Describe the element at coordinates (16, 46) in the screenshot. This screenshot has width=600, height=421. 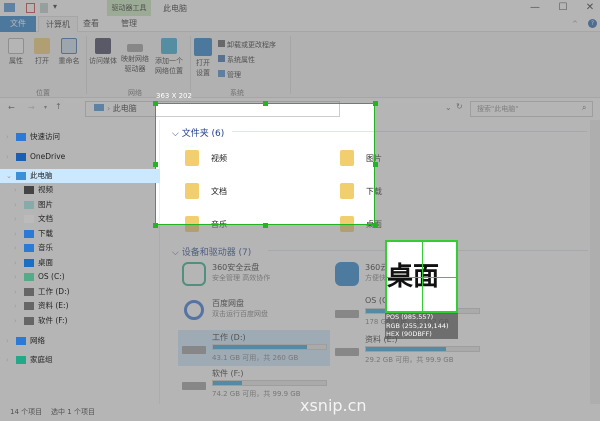
I see `properties-icon` at that location.